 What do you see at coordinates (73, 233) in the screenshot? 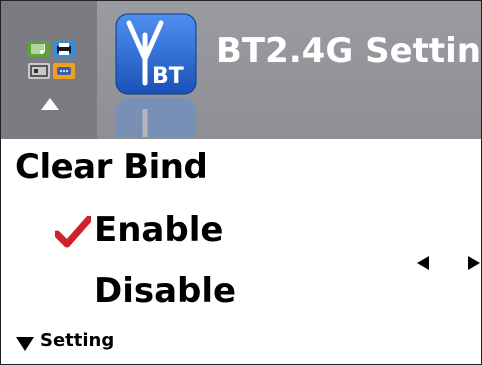
I see `check-icon` at bounding box center [73, 233].